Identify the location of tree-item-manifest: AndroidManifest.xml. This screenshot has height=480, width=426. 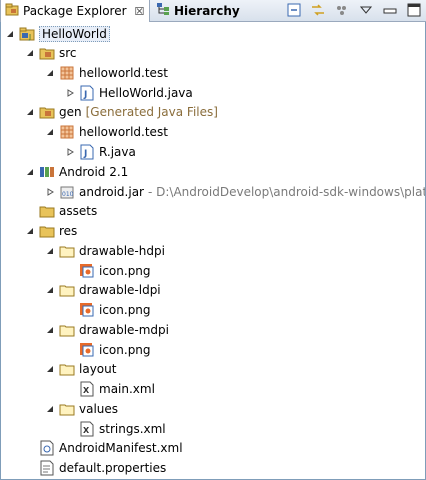
(111, 448).